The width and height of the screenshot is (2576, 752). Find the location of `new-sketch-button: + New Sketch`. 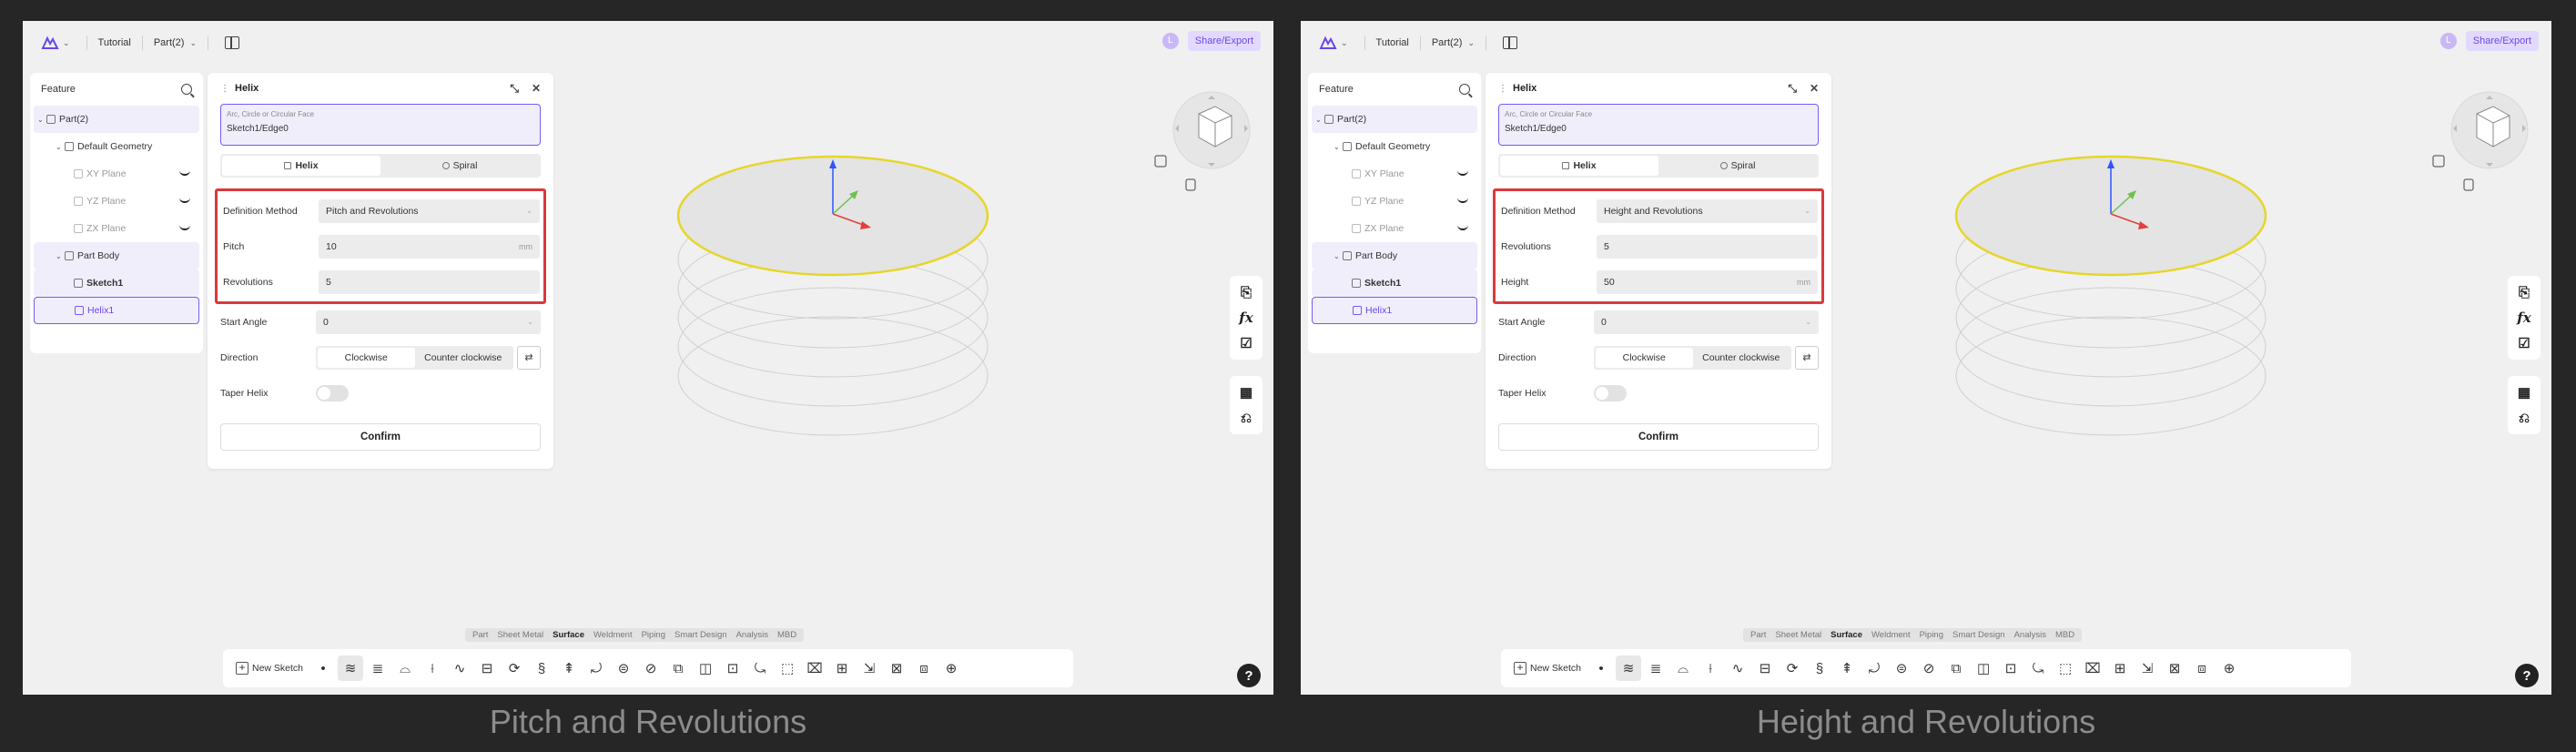

new-sketch-button: + New Sketch is located at coordinates (269, 668).